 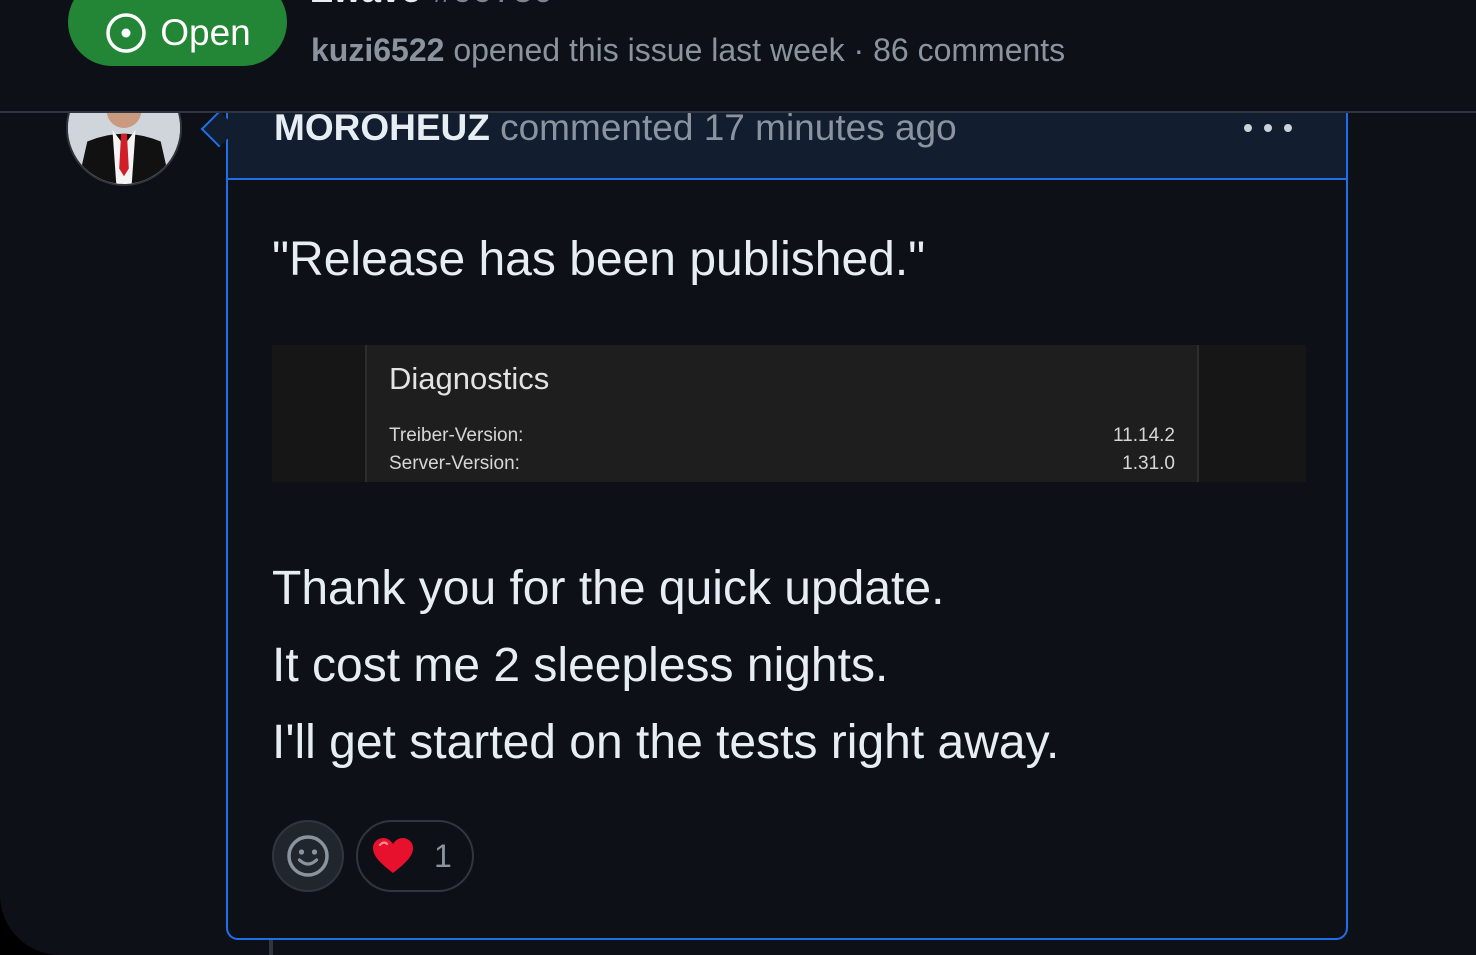 I want to click on diagnostics-value: 11.14.2, so click(x=1144, y=435).